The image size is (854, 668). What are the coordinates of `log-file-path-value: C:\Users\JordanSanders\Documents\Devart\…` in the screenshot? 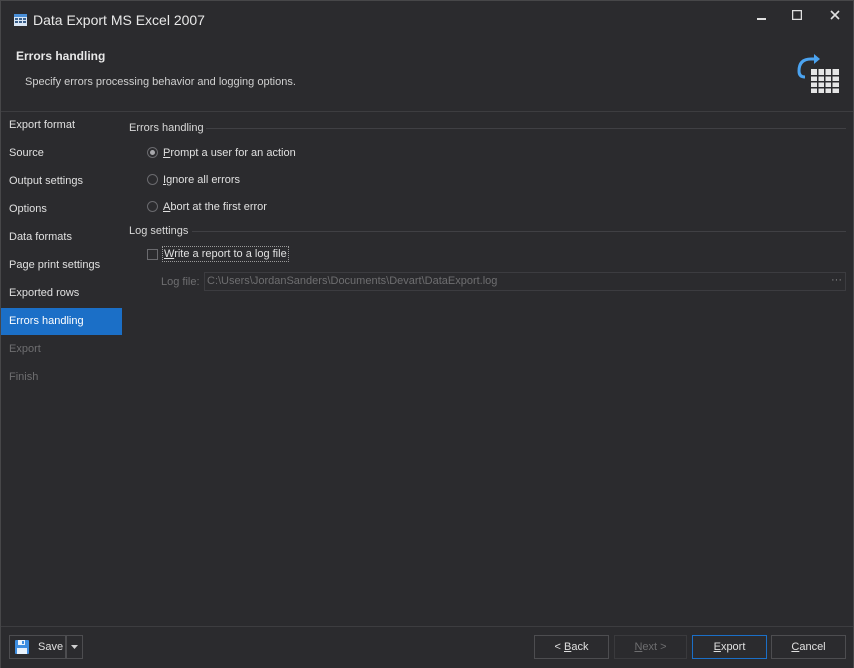 It's located at (352, 281).